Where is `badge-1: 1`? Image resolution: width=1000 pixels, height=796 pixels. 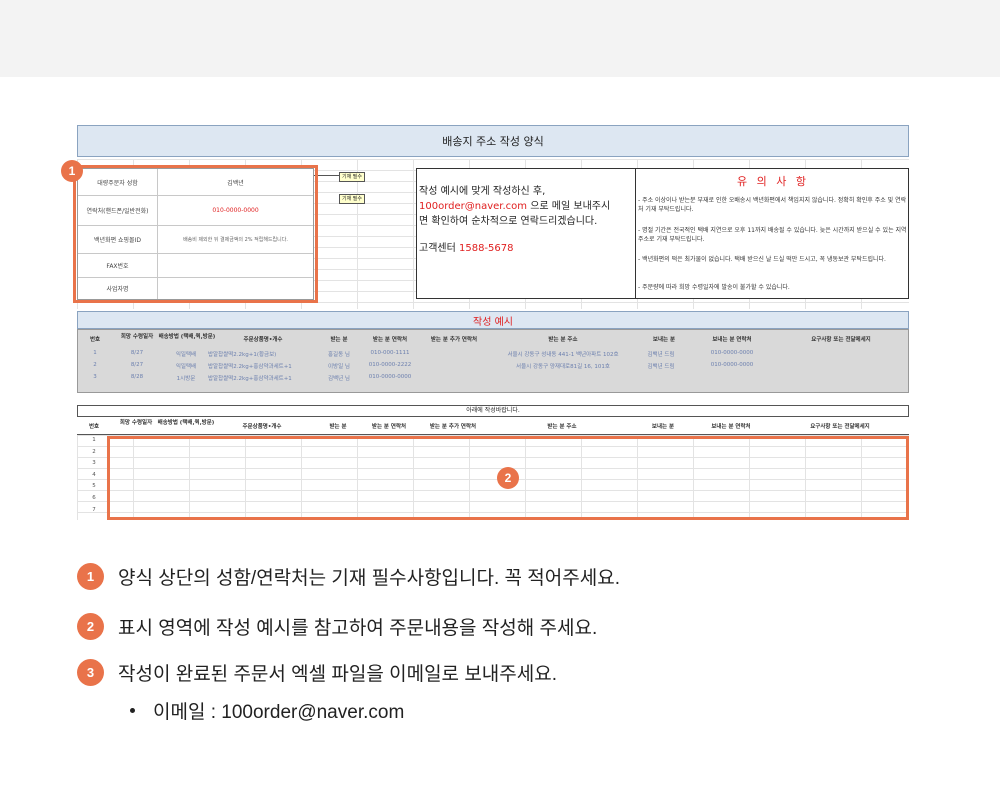 badge-1: 1 is located at coordinates (72, 171).